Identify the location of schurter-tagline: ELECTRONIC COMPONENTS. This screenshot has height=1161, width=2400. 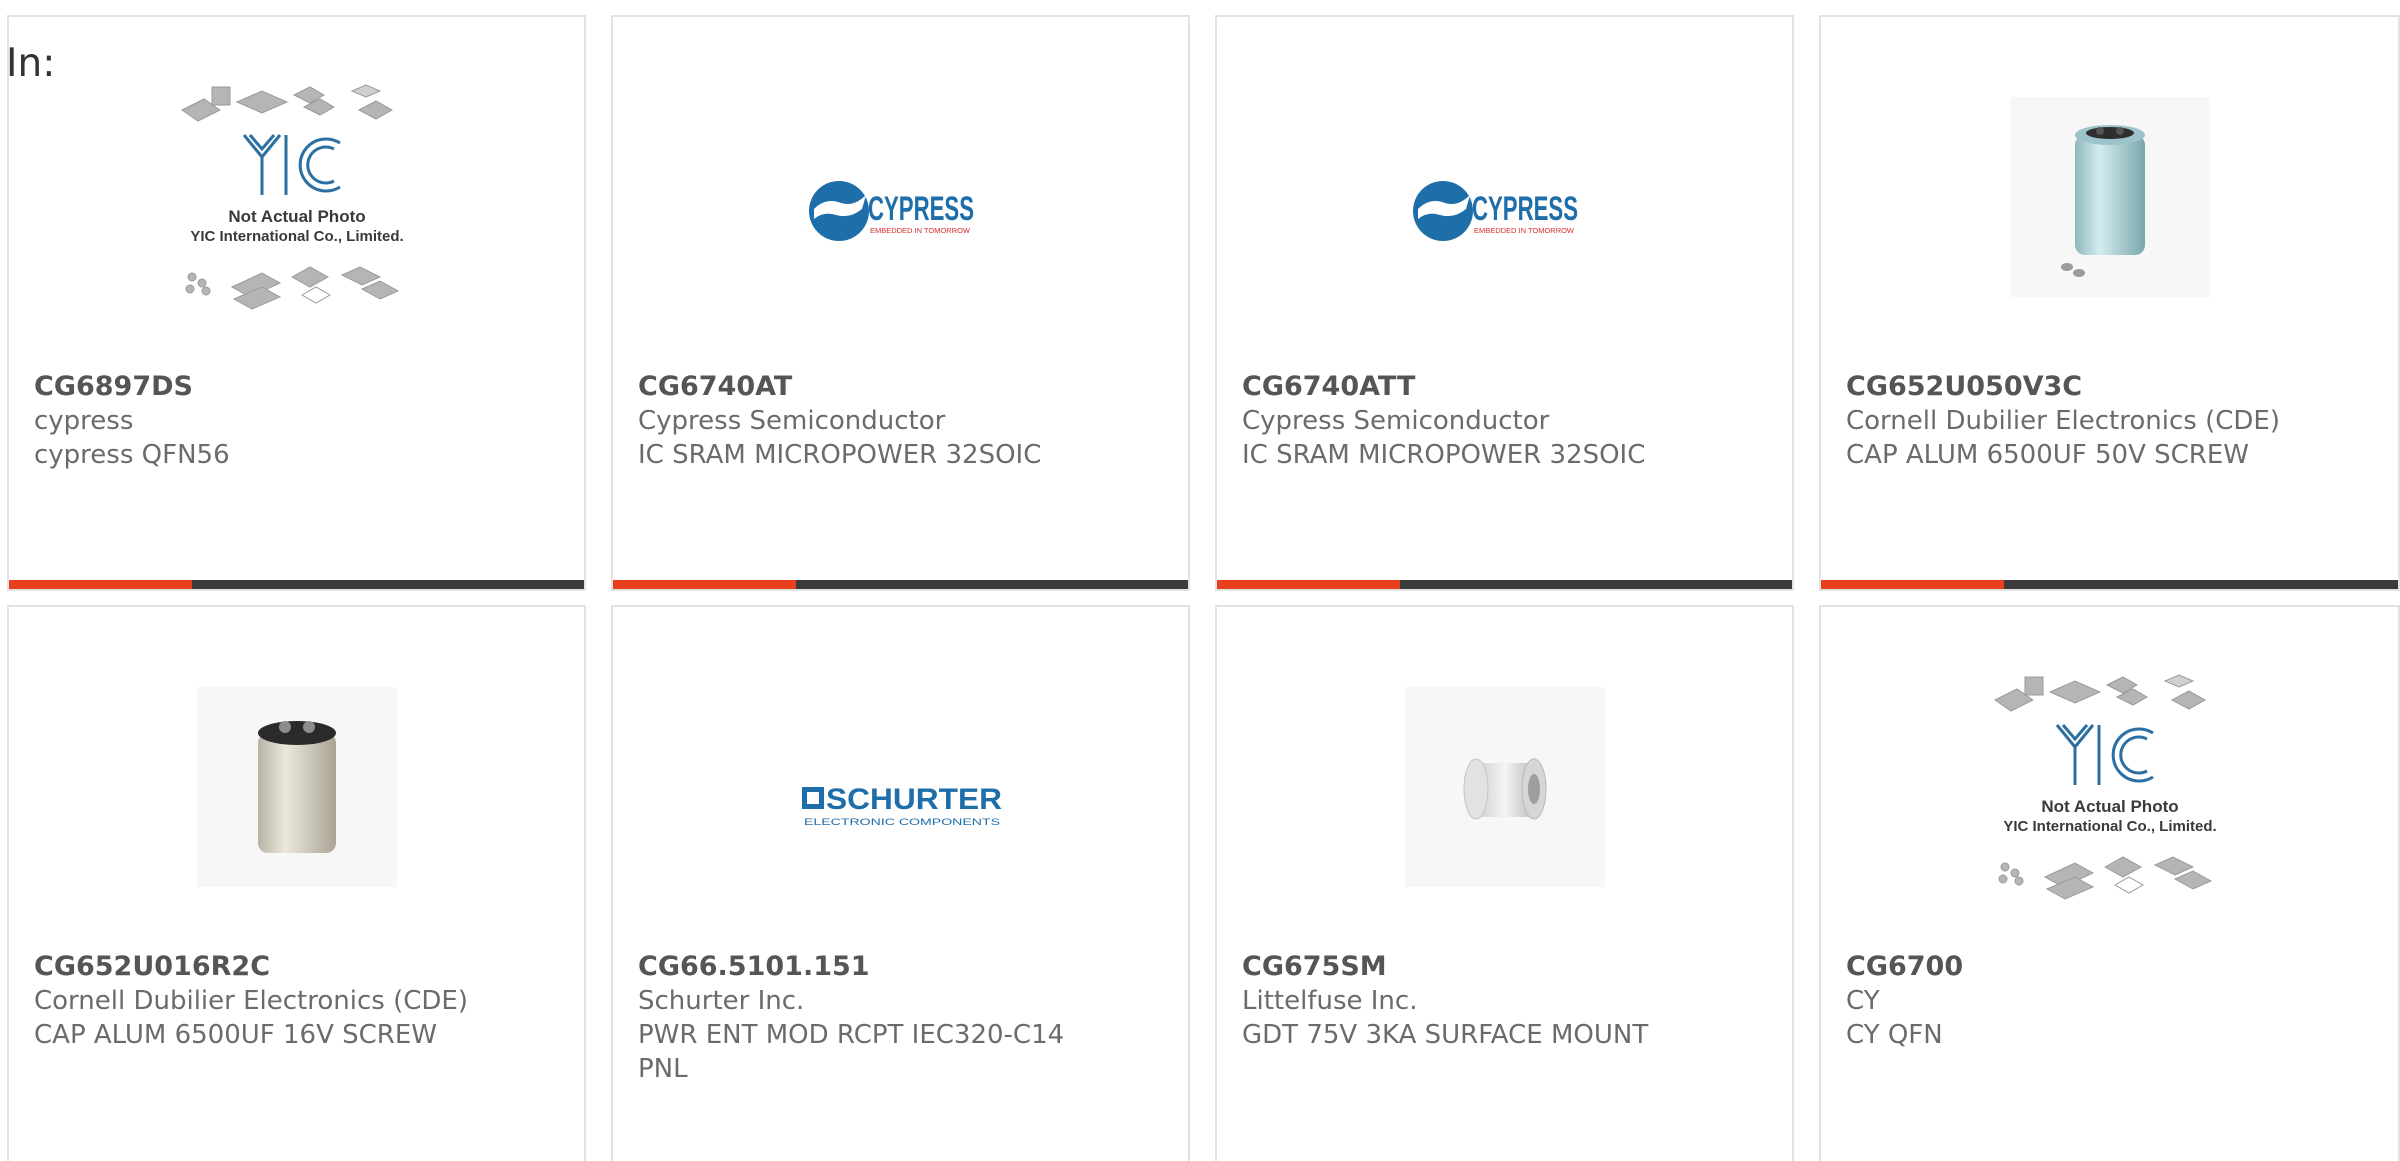
(902, 822).